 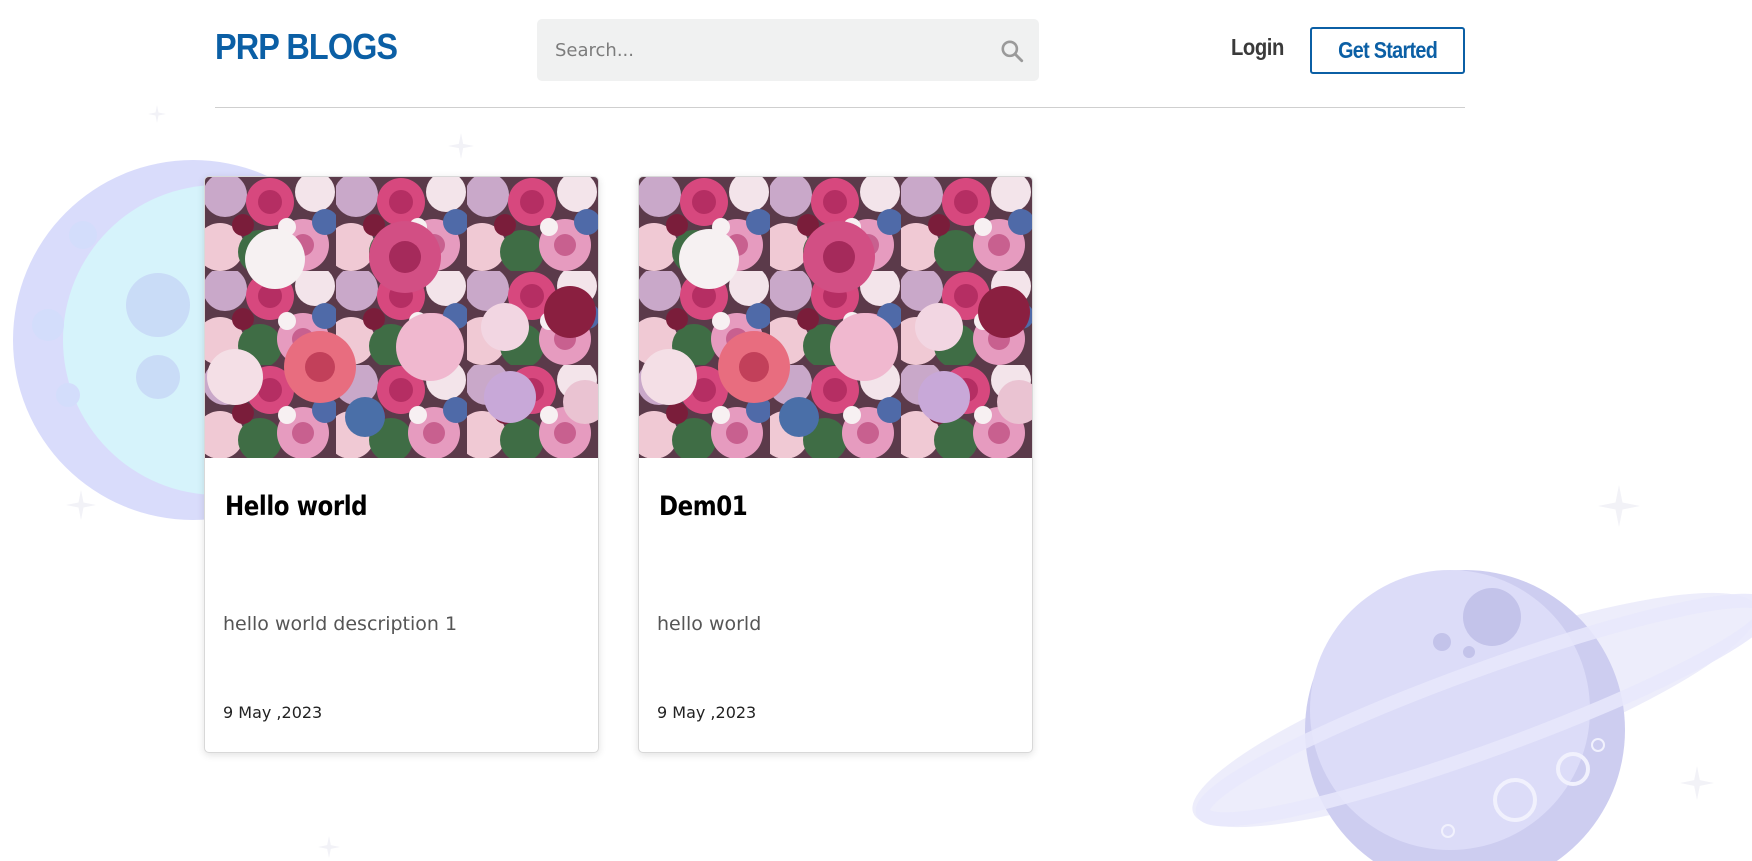 What do you see at coordinates (296, 506) in the screenshot?
I see `post-title: Hello world` at bounding box center [296, 506].